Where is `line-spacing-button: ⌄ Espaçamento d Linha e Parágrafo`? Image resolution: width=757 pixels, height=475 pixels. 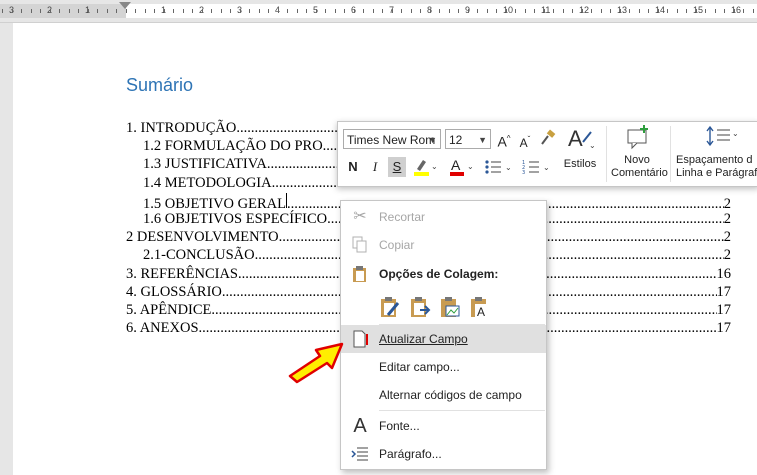
line-spacing-button: ⌄ Espaçamento d Linha e Parágrafo is located at coordinates (716, 152).